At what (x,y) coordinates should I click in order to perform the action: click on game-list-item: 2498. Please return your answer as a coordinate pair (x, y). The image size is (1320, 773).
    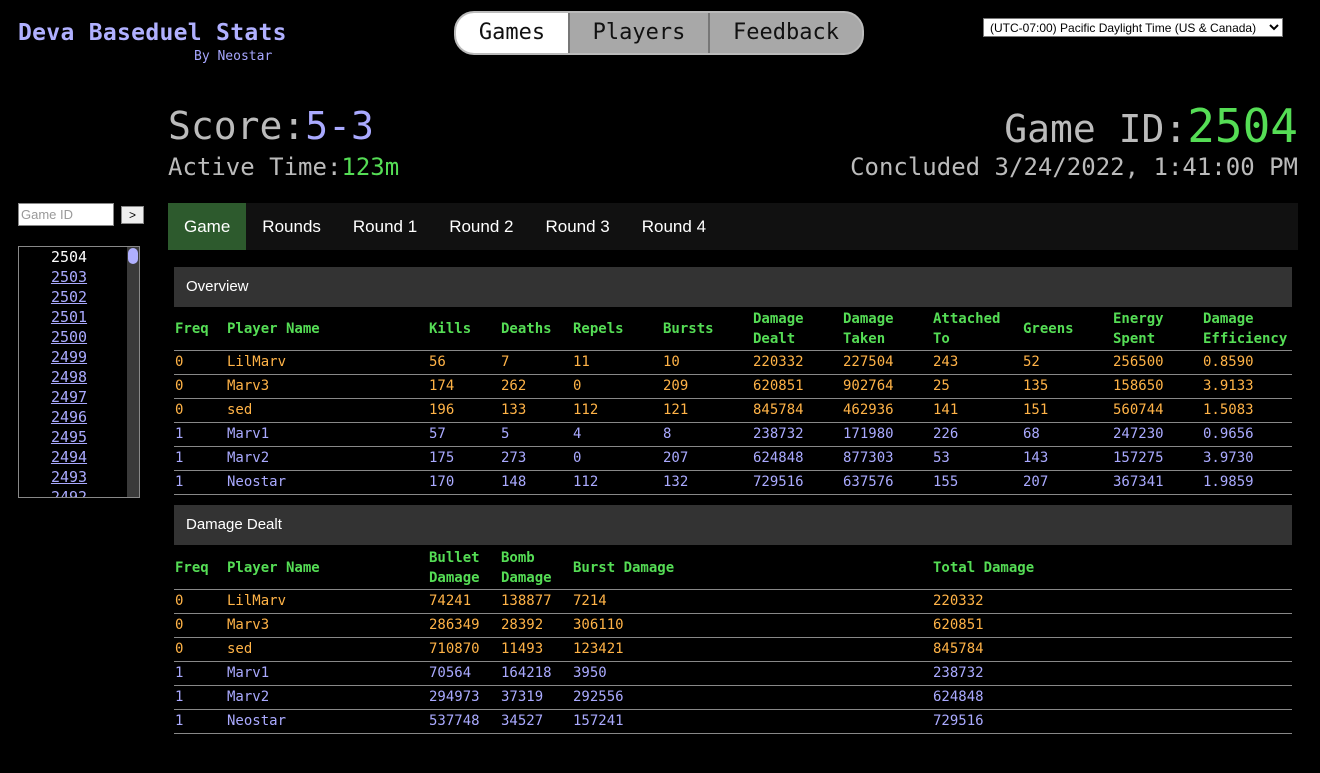
    Looking at the image, I should click on (69, 377).